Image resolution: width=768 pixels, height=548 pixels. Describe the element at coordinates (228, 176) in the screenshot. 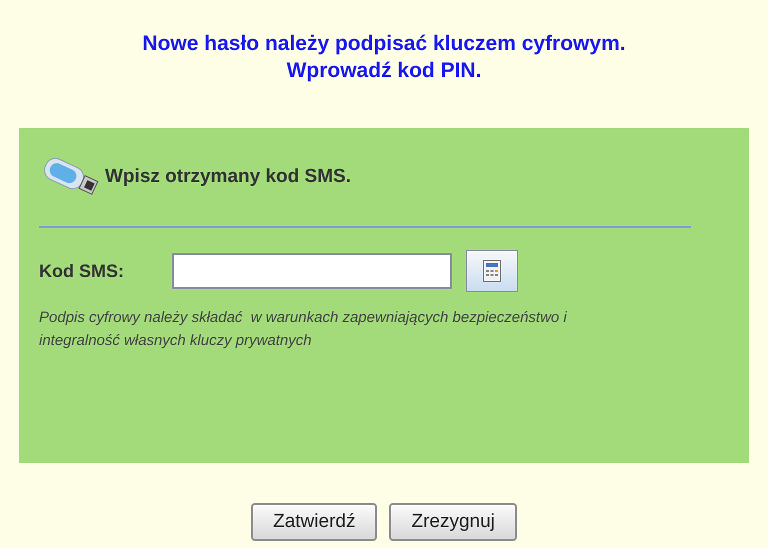

I see `panel-title: Wpisz otrzymany kod SMS.` at that location.